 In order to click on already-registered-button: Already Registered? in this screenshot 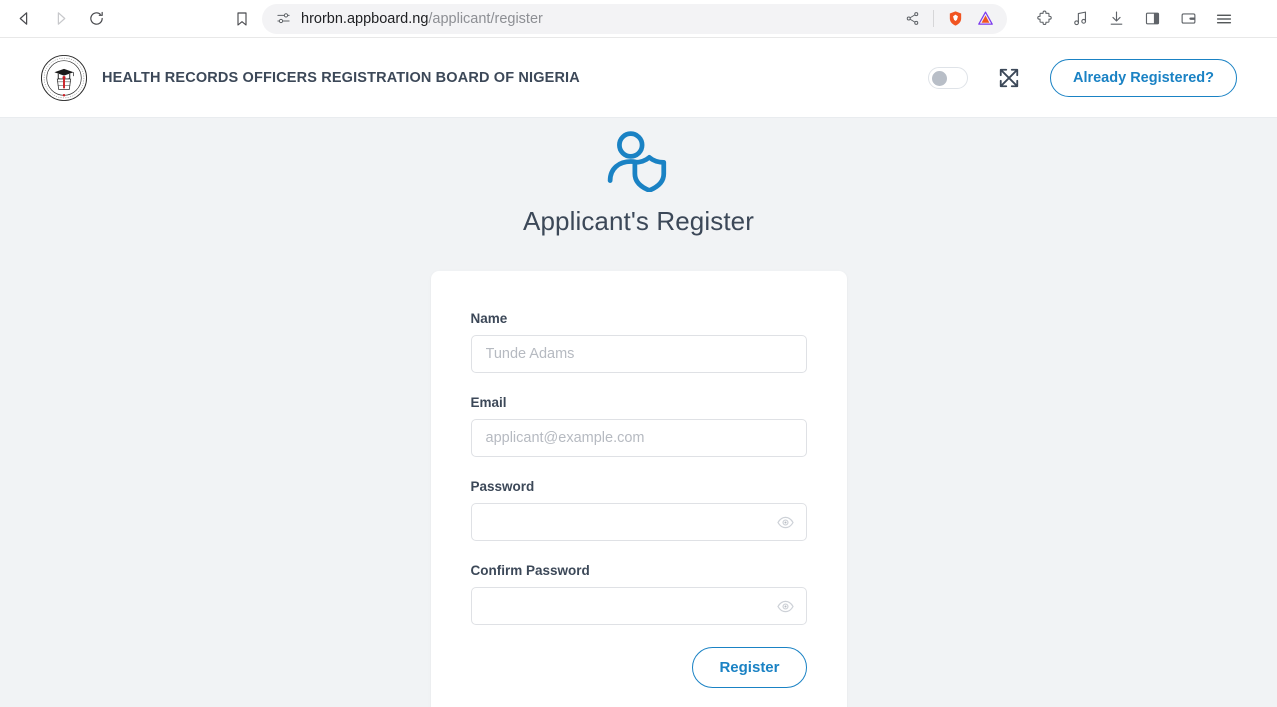, I will do `click(1143, 77)`.